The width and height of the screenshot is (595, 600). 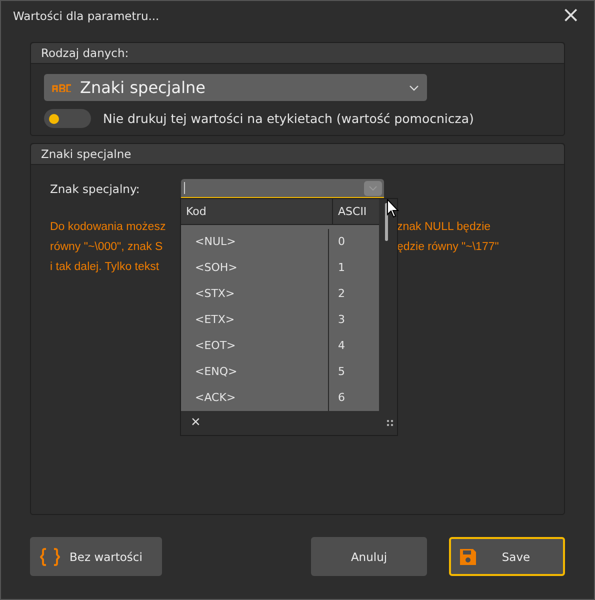 What do you see at coordinates (393, 208) in the screenshot?
I see `cursor-icon` at bounding box center [393, 208].